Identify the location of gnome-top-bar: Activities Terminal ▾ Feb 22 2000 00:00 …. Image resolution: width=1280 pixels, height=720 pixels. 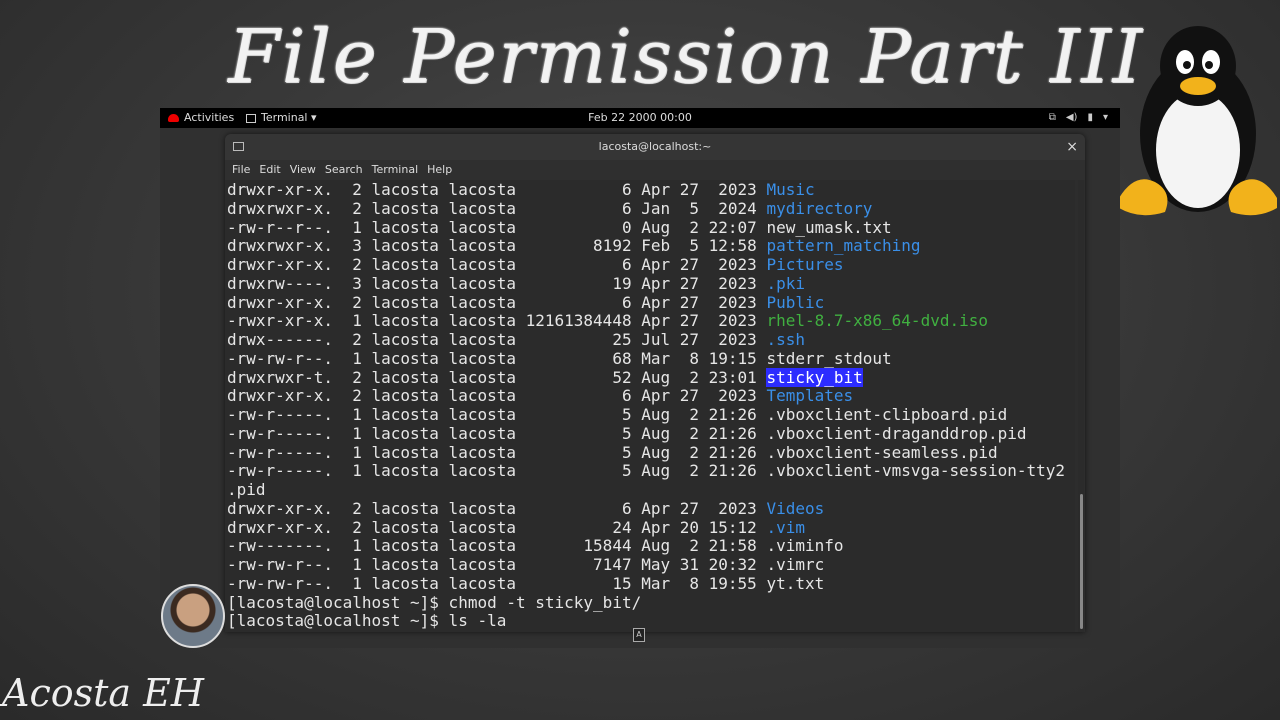
(640, 118).